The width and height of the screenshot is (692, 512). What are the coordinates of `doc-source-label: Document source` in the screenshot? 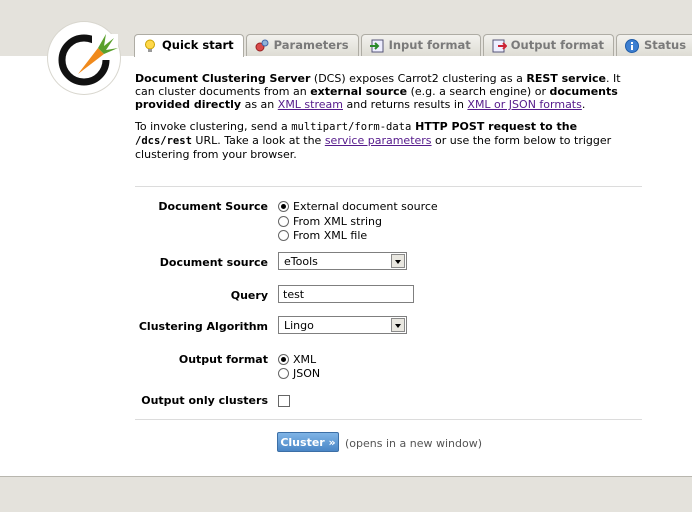 It's located at (213, 262).